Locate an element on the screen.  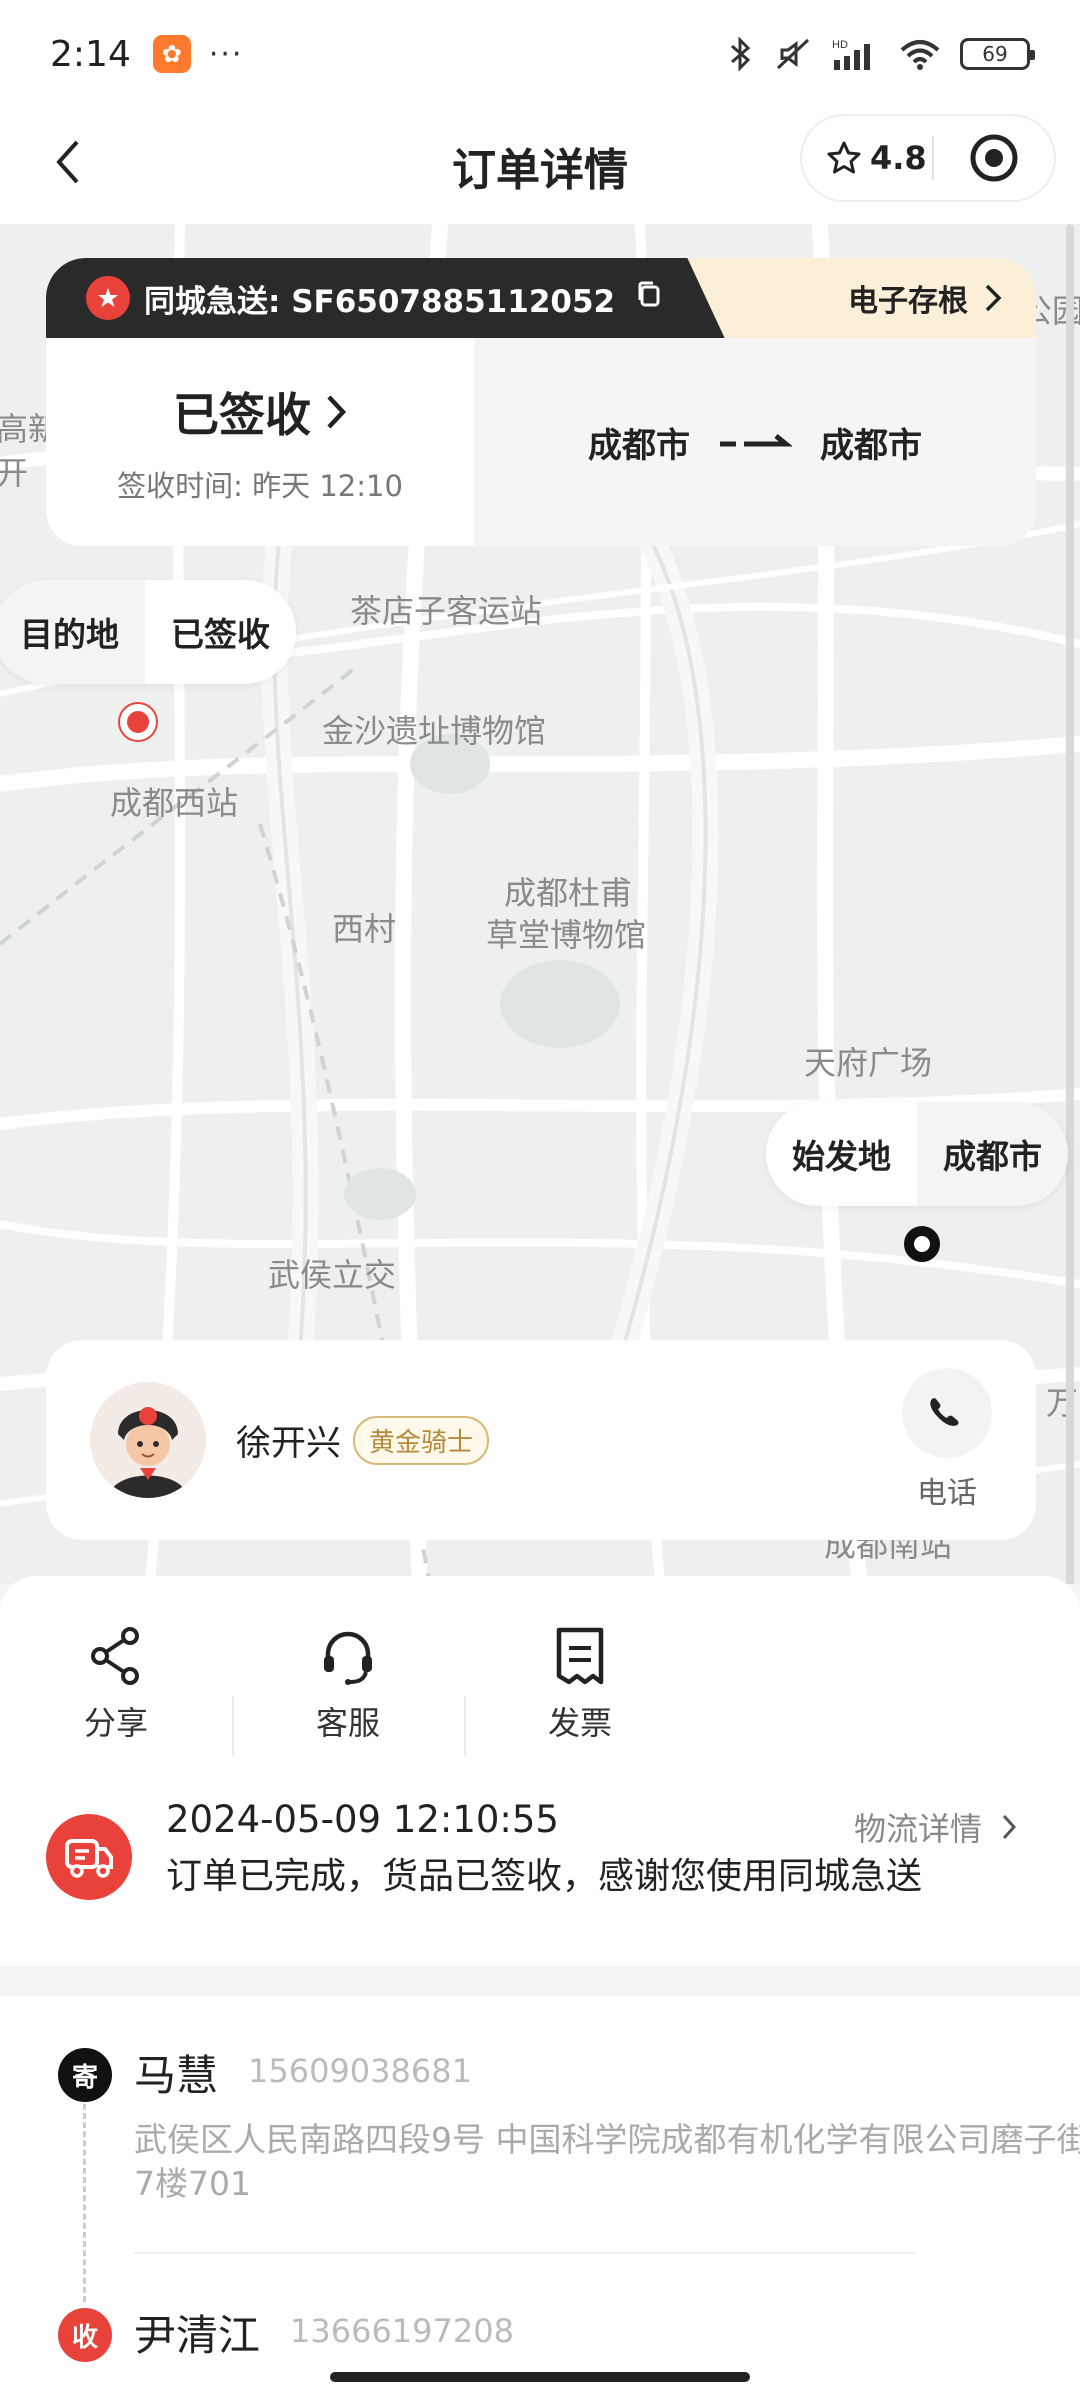
rating-button: 4.8 is located at coordinates (867, 158).